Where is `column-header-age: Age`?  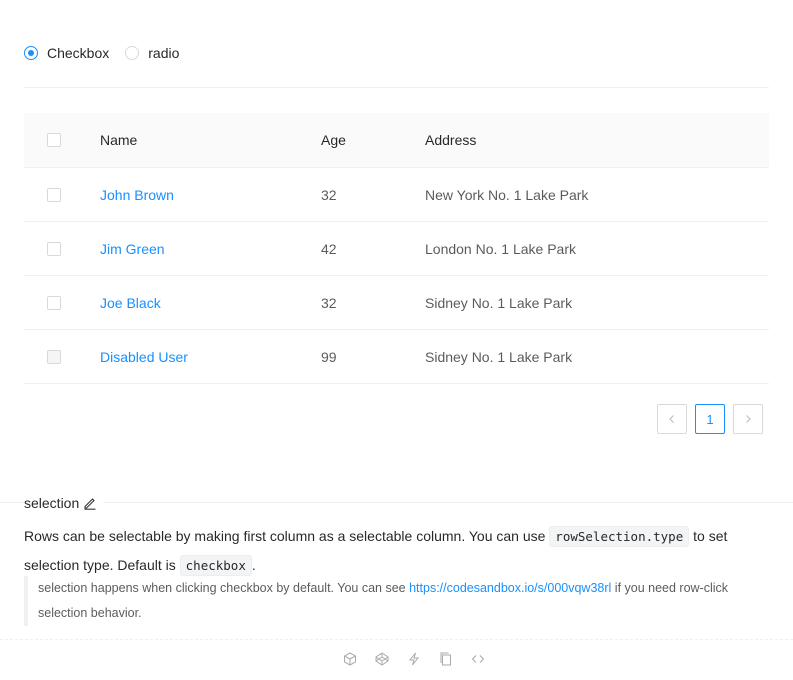 column-header-age: Age is located at coordinates (333, 140).